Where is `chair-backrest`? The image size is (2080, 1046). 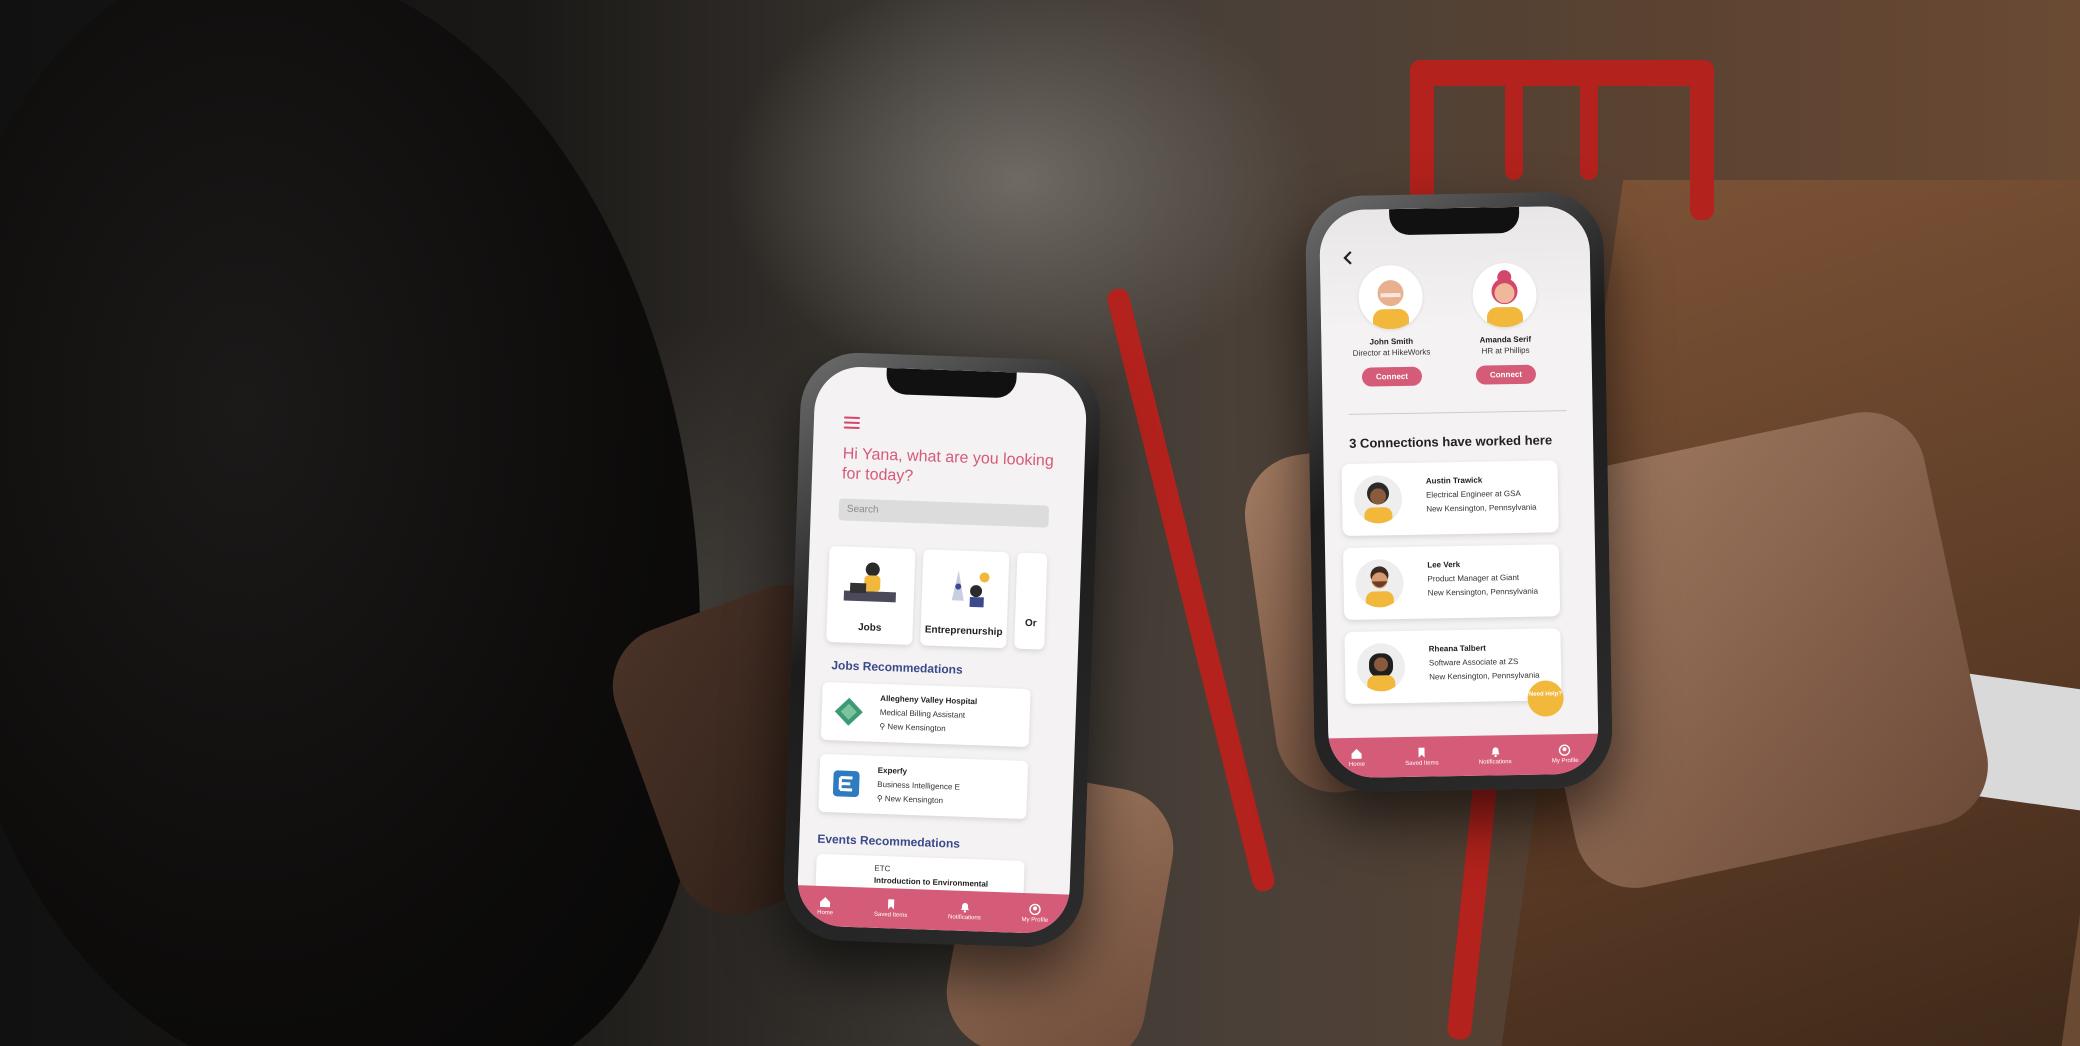
chair-backrest is located at coordinates (1560, 73).